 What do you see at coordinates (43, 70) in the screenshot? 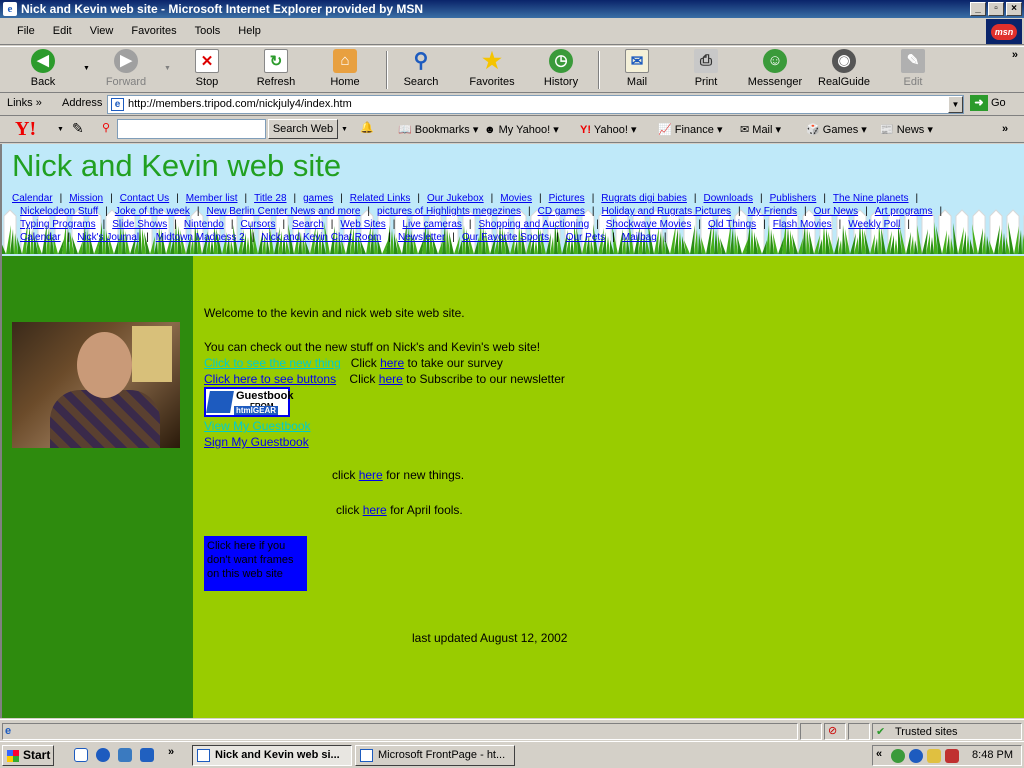
I see `back-button: ◀ Back` at bounding box center [43, 70].